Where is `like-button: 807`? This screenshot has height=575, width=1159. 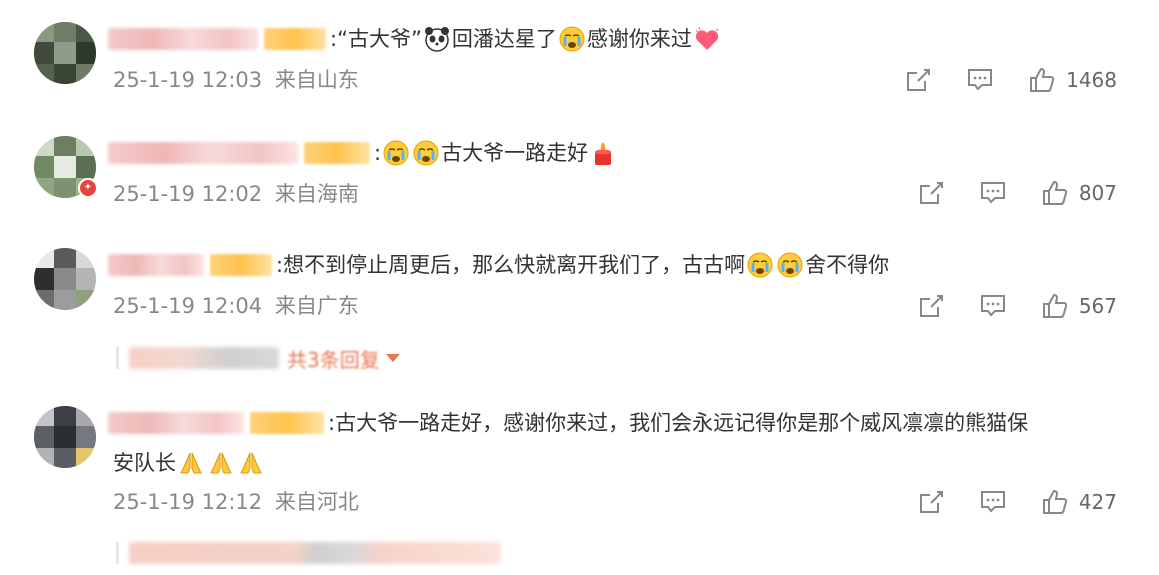
like-button: 807 is located at coordinates (1079, 193).